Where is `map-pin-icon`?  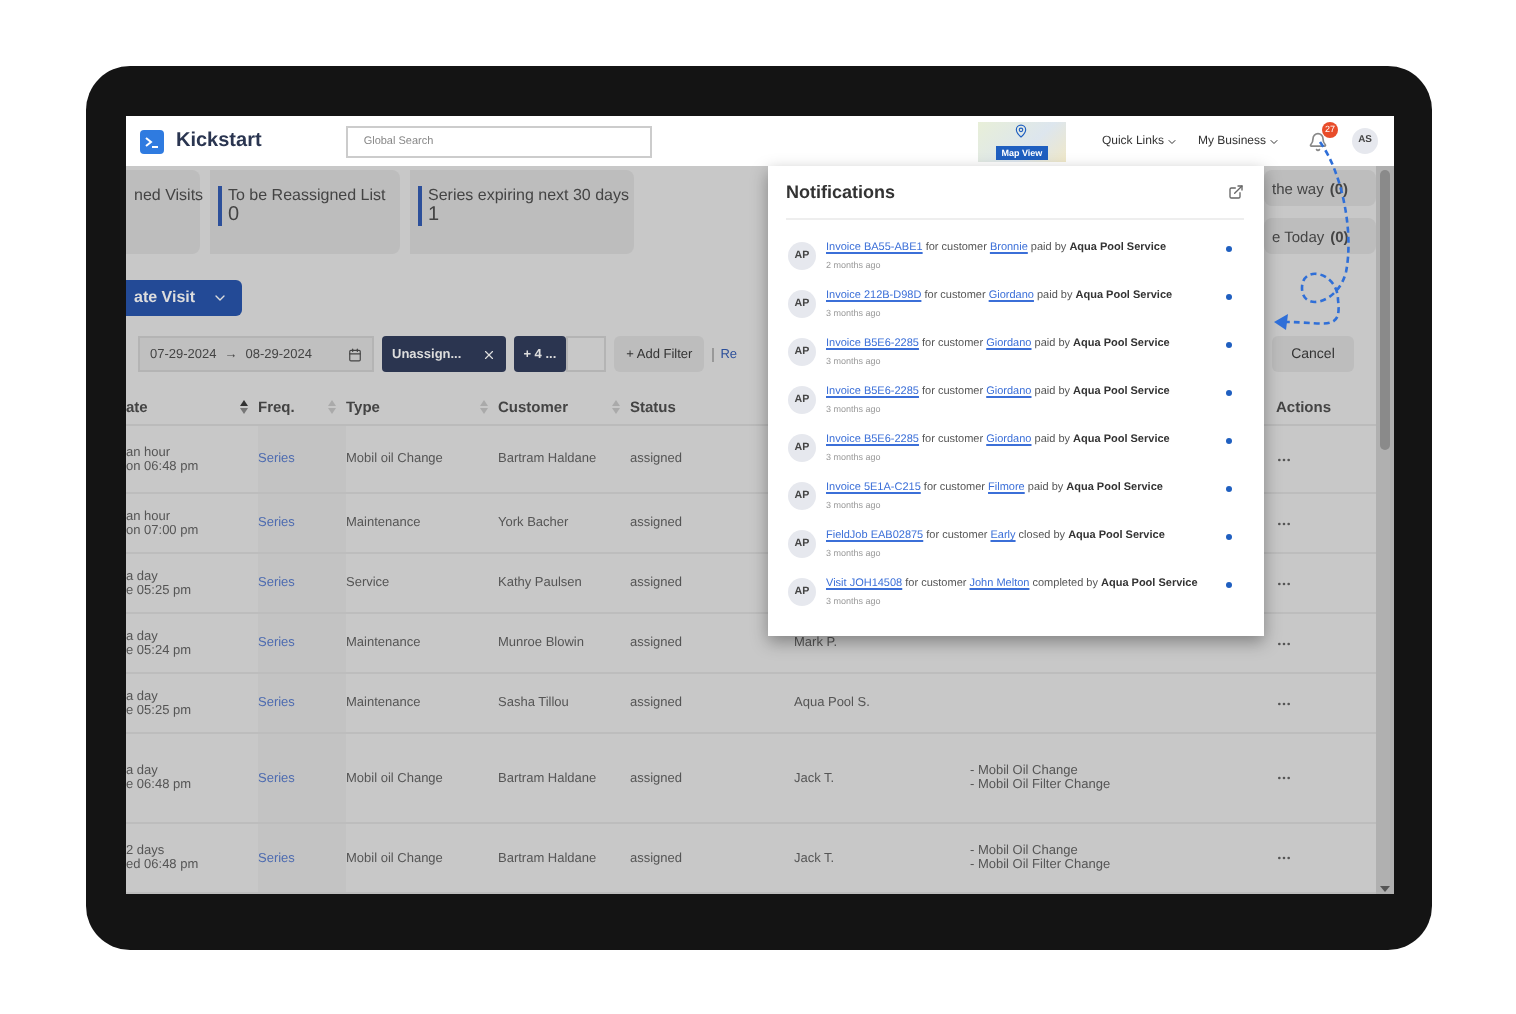
map-pin-icon is located at coordinates (1021, 130).